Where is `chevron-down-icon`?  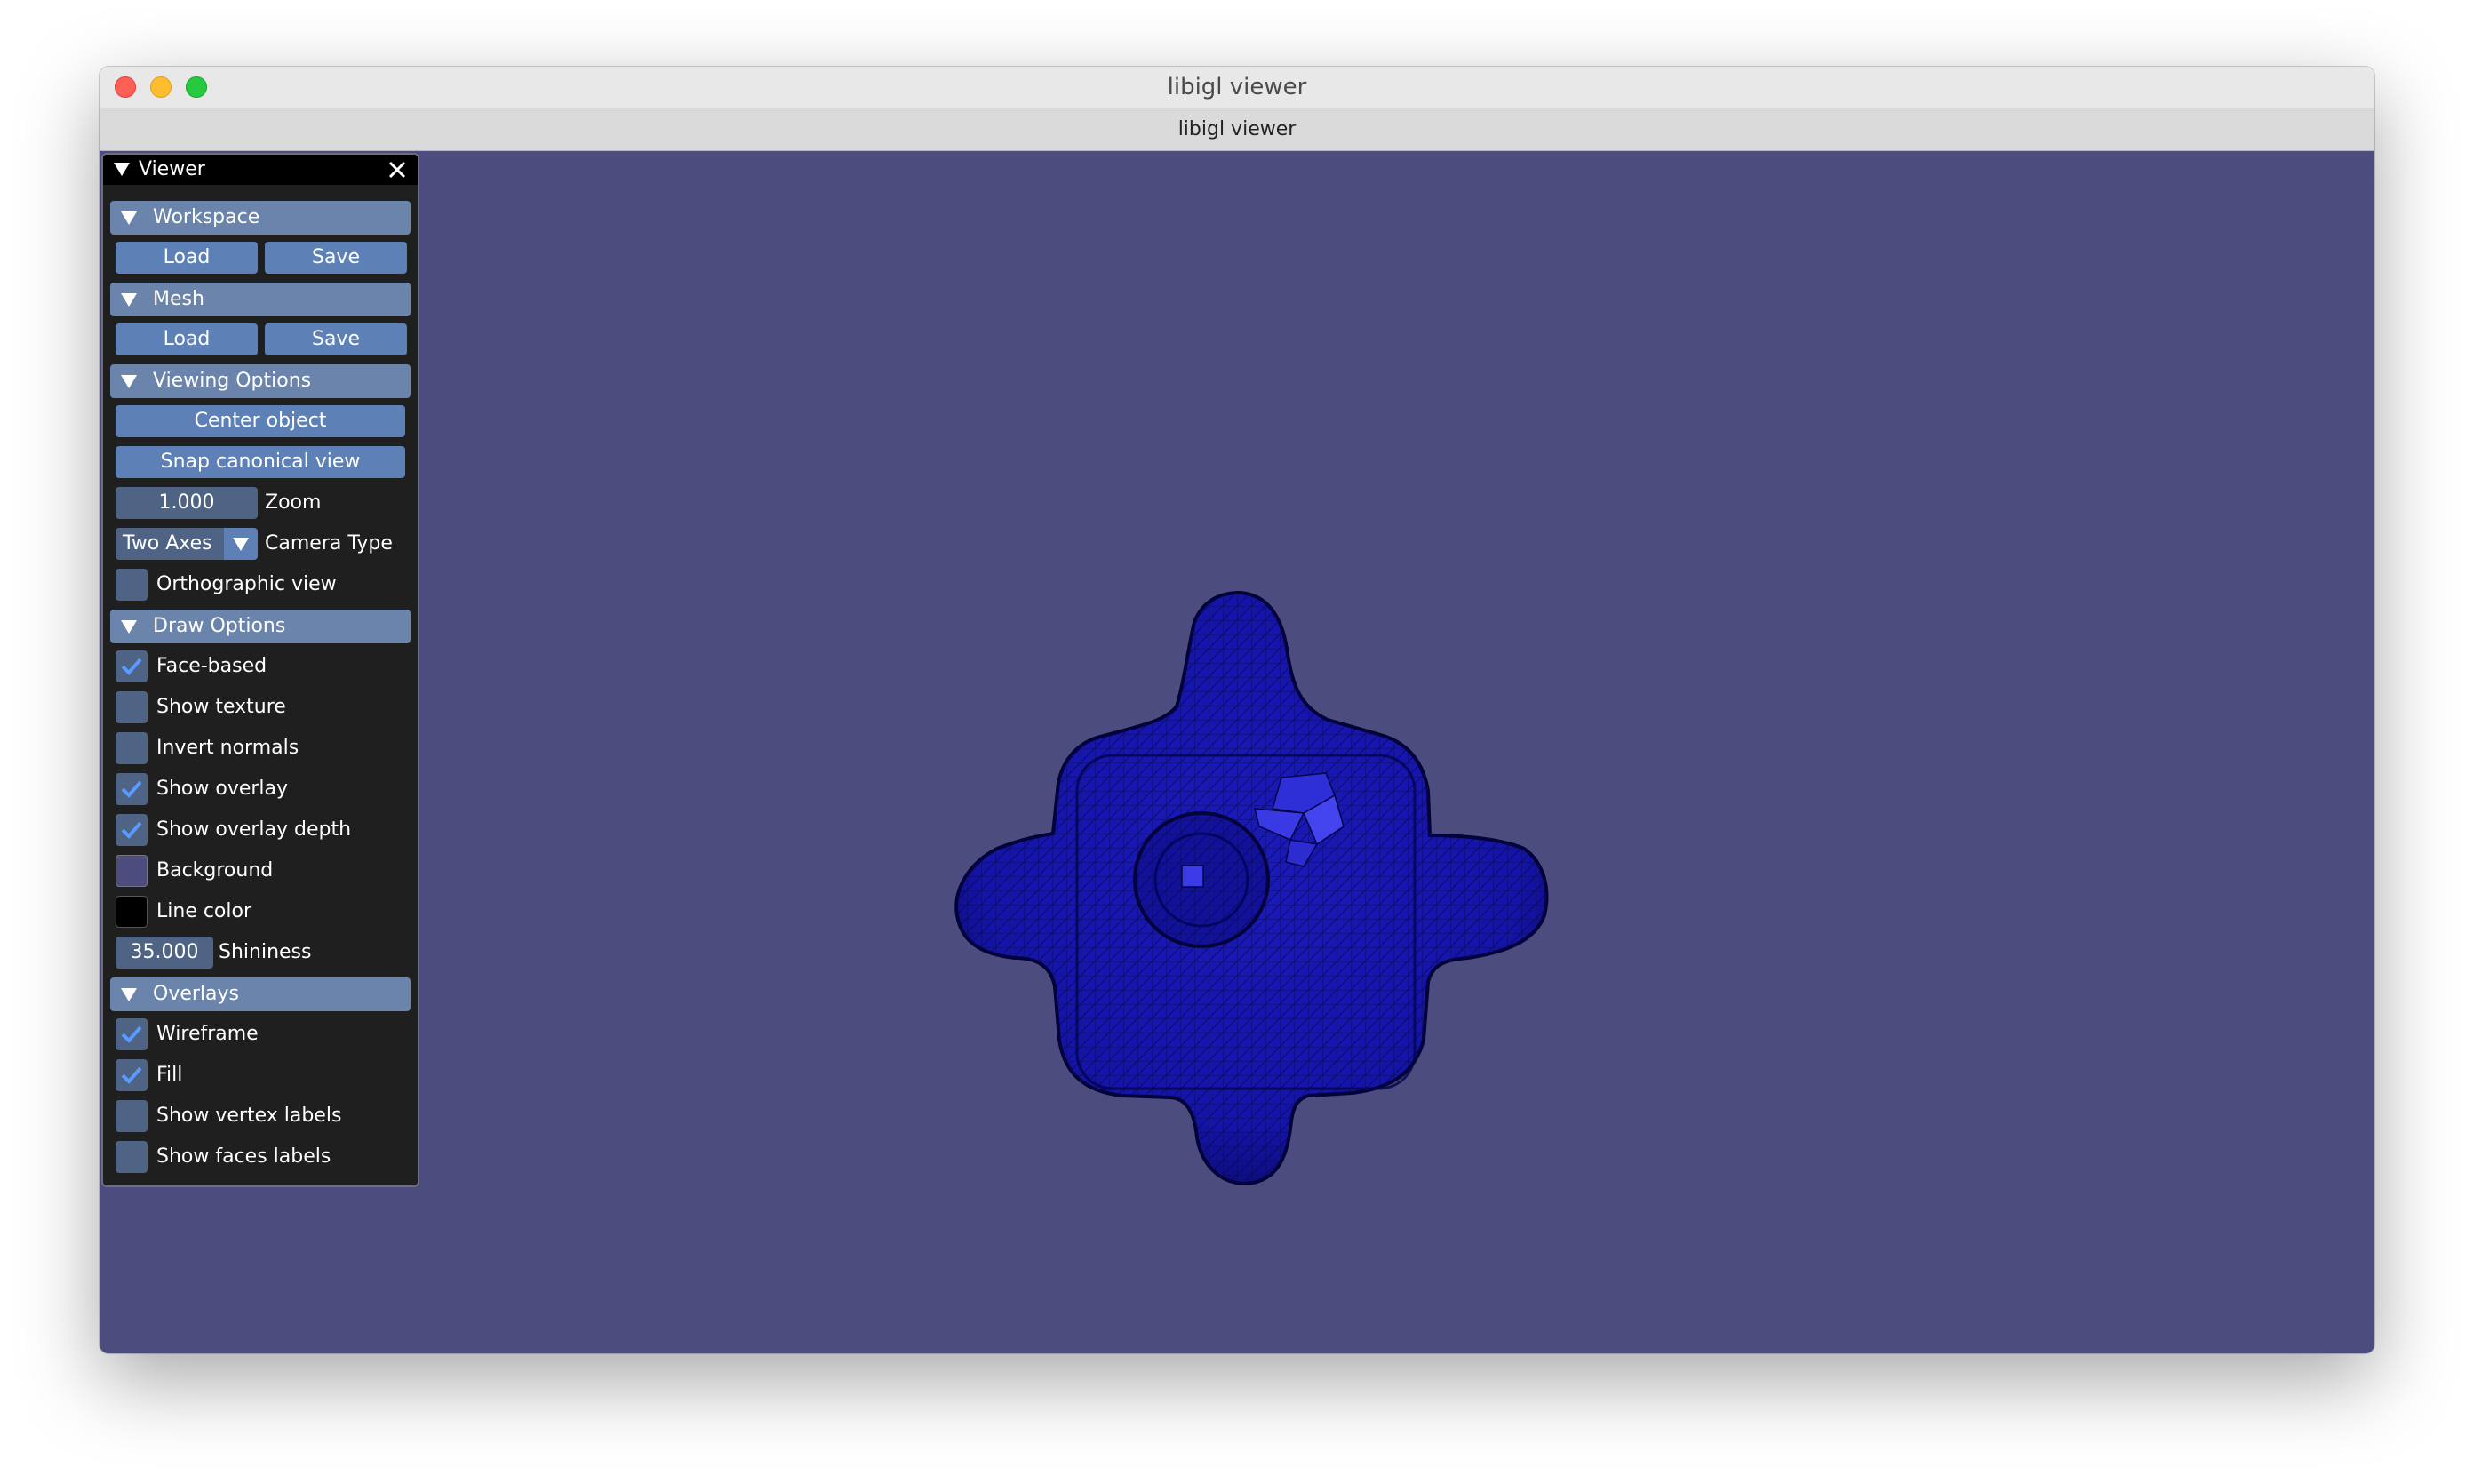
chevron-down-icon is located at coordinates (241, 544).